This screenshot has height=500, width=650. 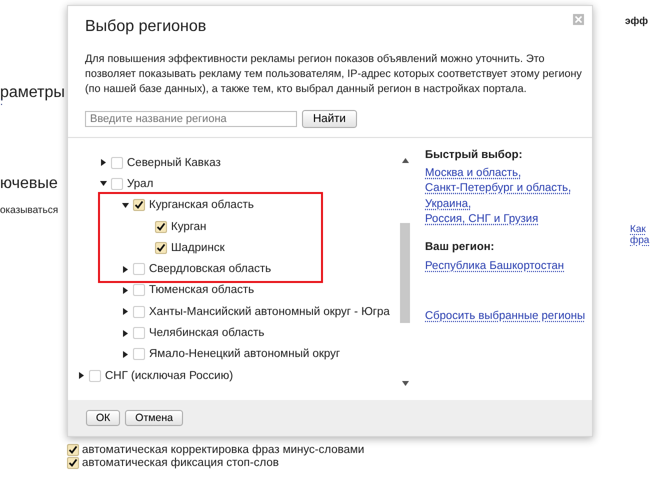 What do you see at coordinates (329, 119) in the screenshot?
I see `find-button: Найти` at bounding box center [329, 119].